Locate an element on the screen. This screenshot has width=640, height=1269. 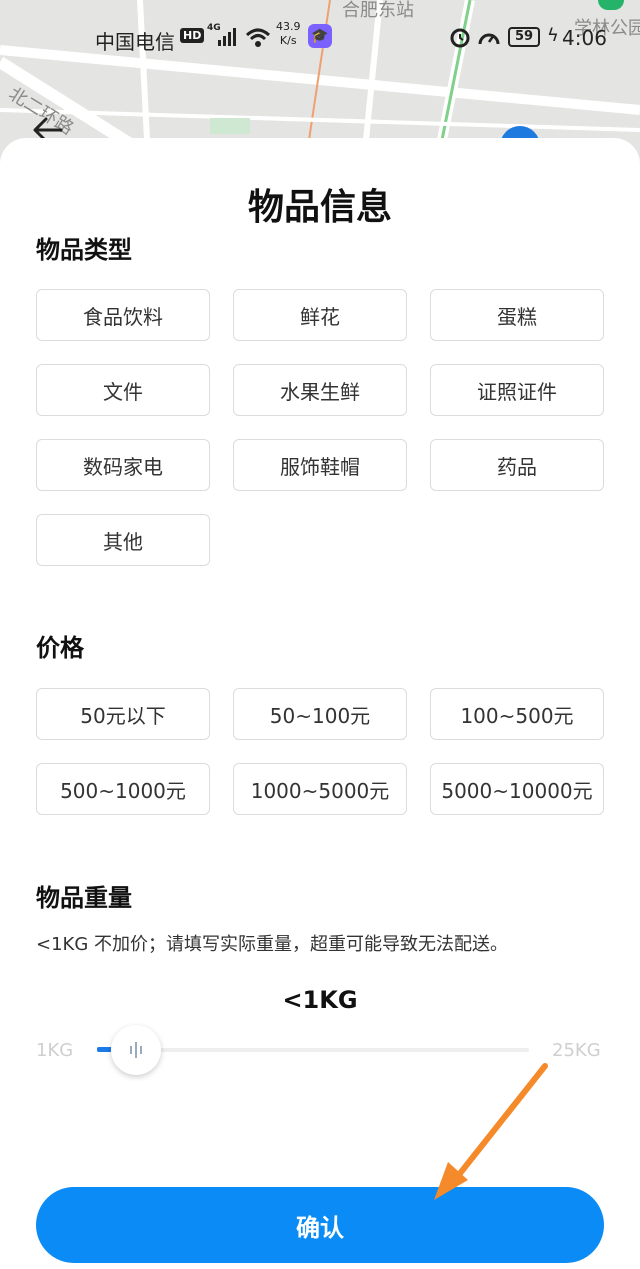
item-type-option: 鲜花 is located at coordinates (320, 315).